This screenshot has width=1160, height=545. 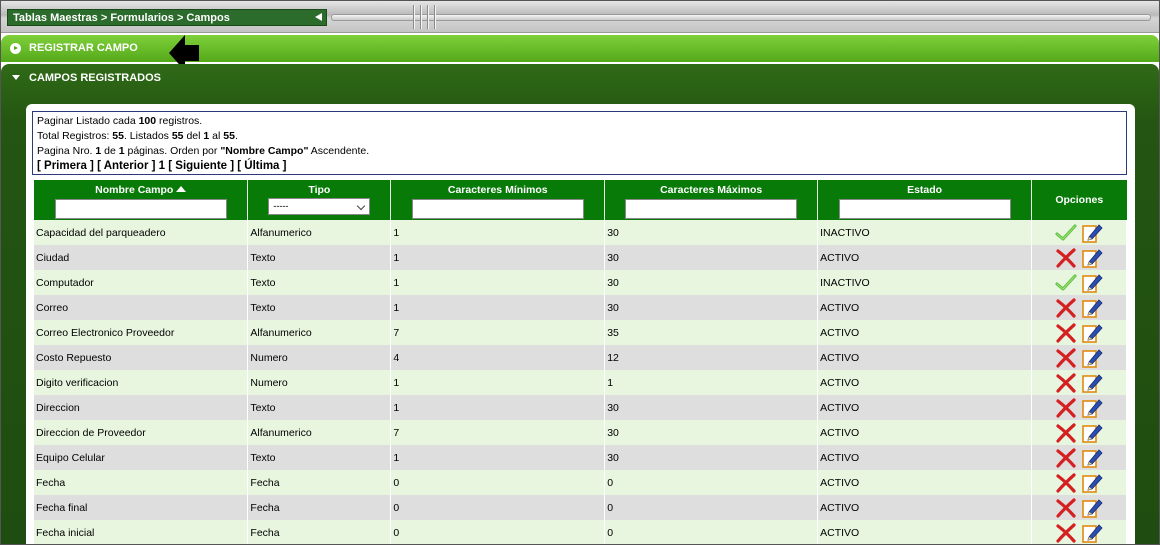 I want to click on cell-max: 12, so click(x=711, y=357).